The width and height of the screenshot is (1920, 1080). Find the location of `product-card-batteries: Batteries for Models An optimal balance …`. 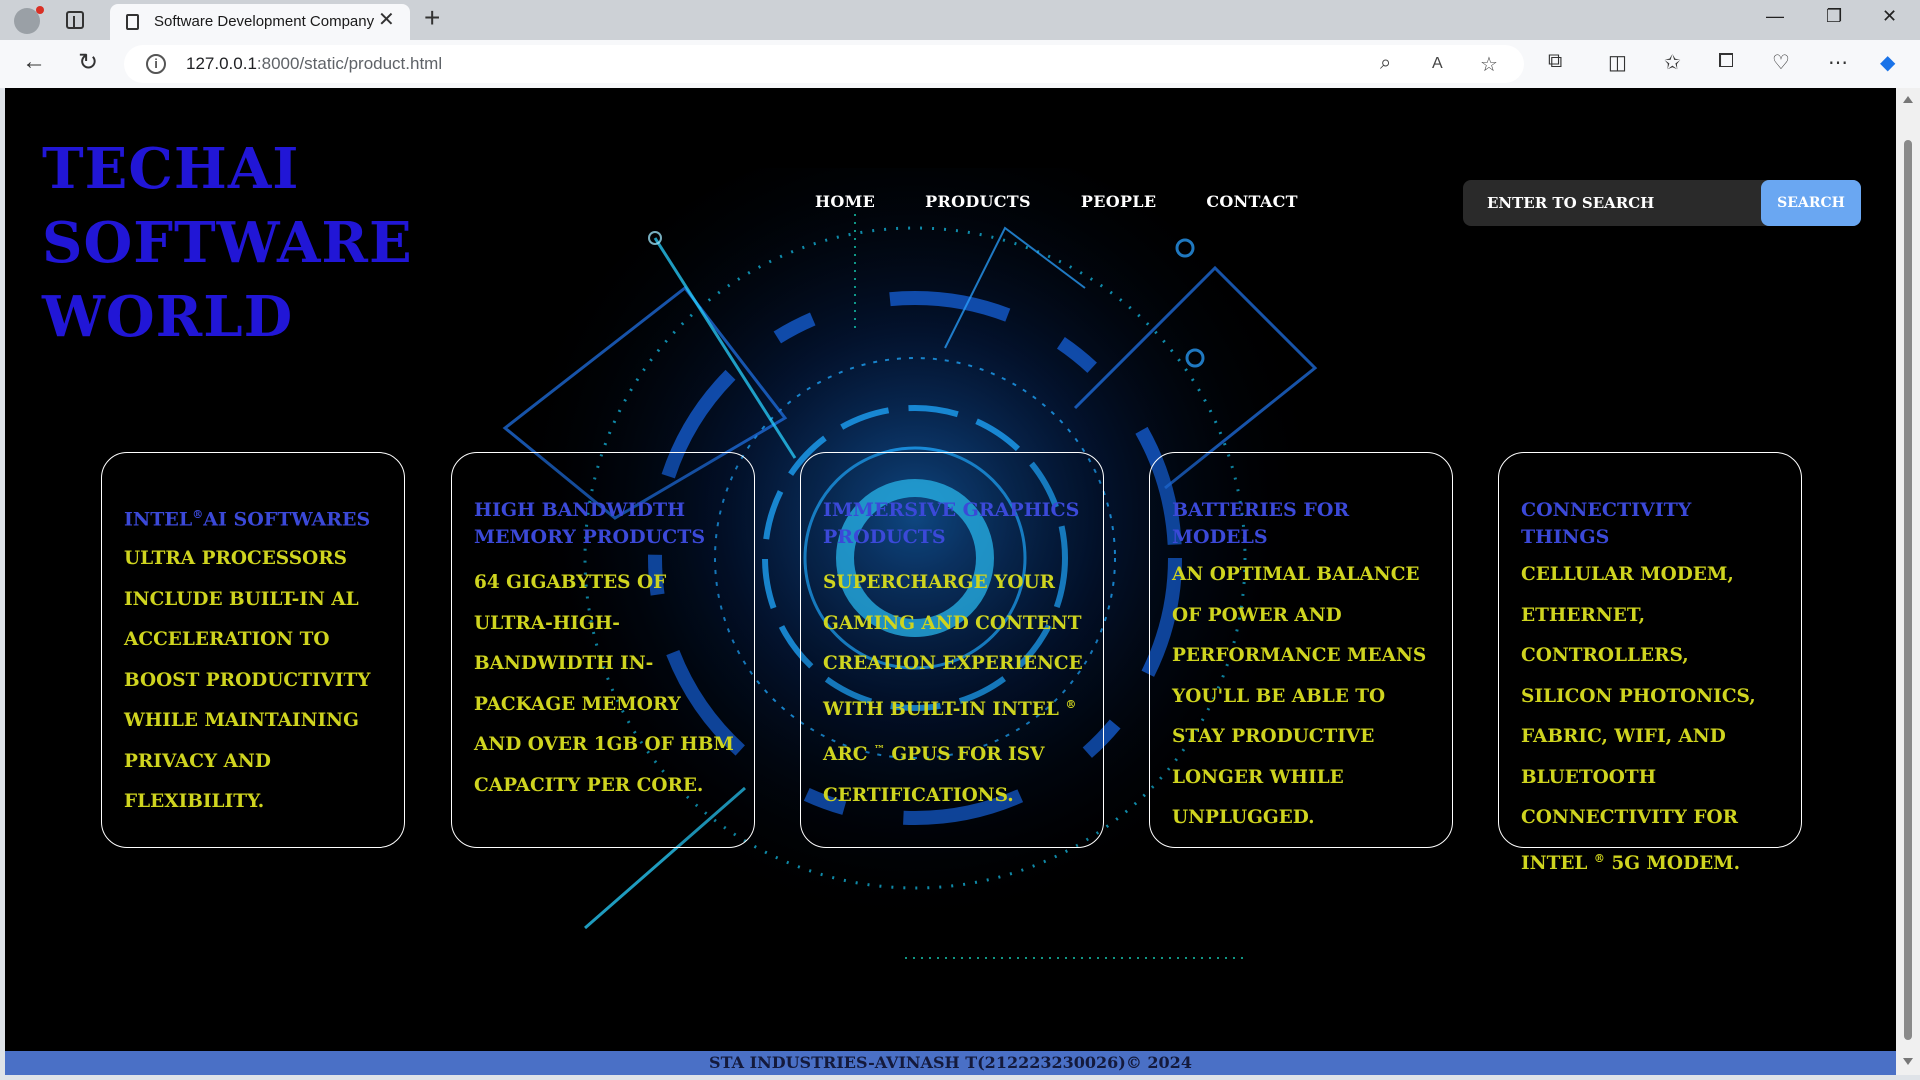

product-card-batteries: Batteries for Models An optimal balance … is located at coordinates (1301, 650).